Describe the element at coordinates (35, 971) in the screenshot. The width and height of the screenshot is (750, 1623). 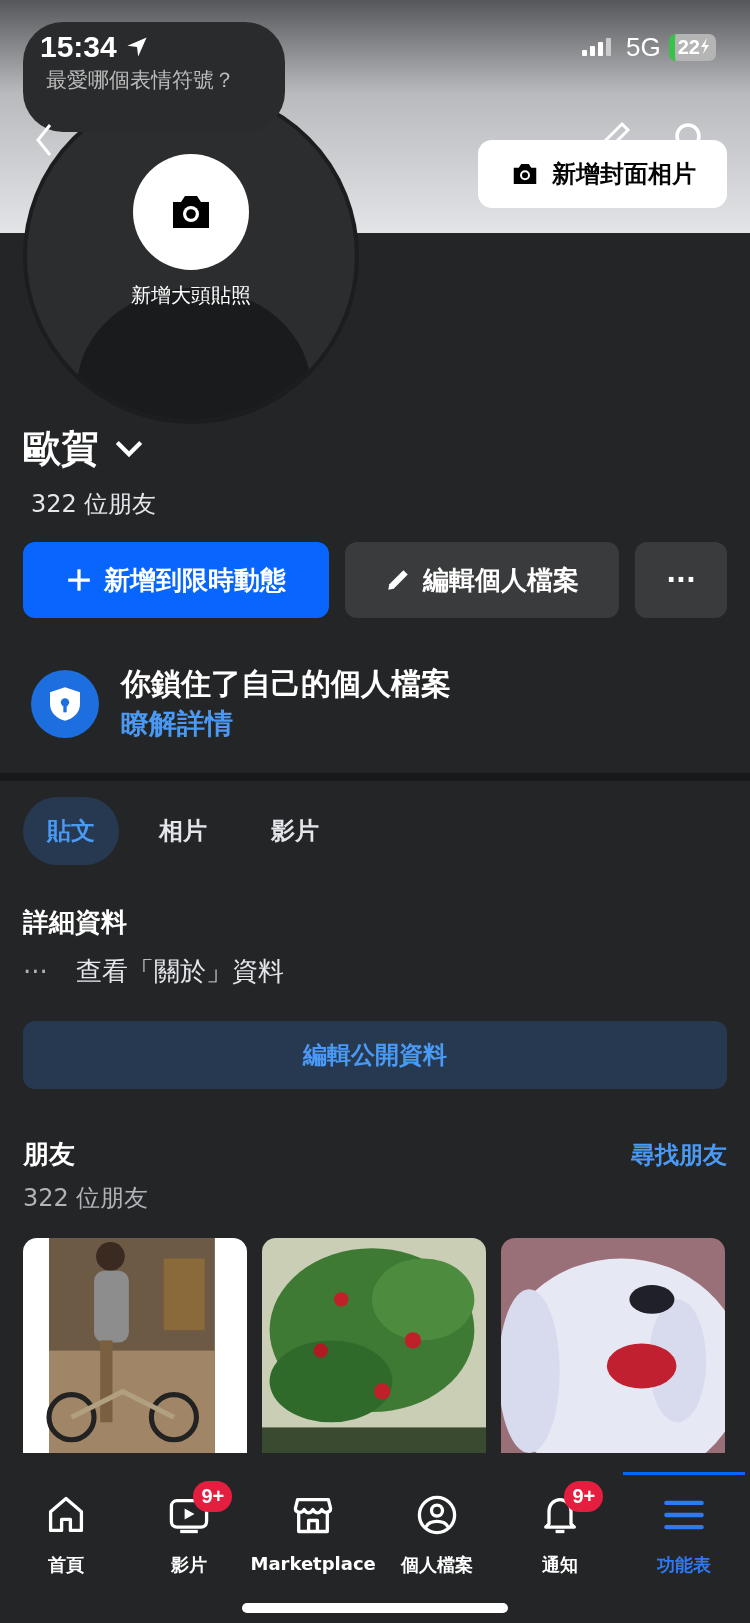
I see `more-dots-icon: ···` at that location.